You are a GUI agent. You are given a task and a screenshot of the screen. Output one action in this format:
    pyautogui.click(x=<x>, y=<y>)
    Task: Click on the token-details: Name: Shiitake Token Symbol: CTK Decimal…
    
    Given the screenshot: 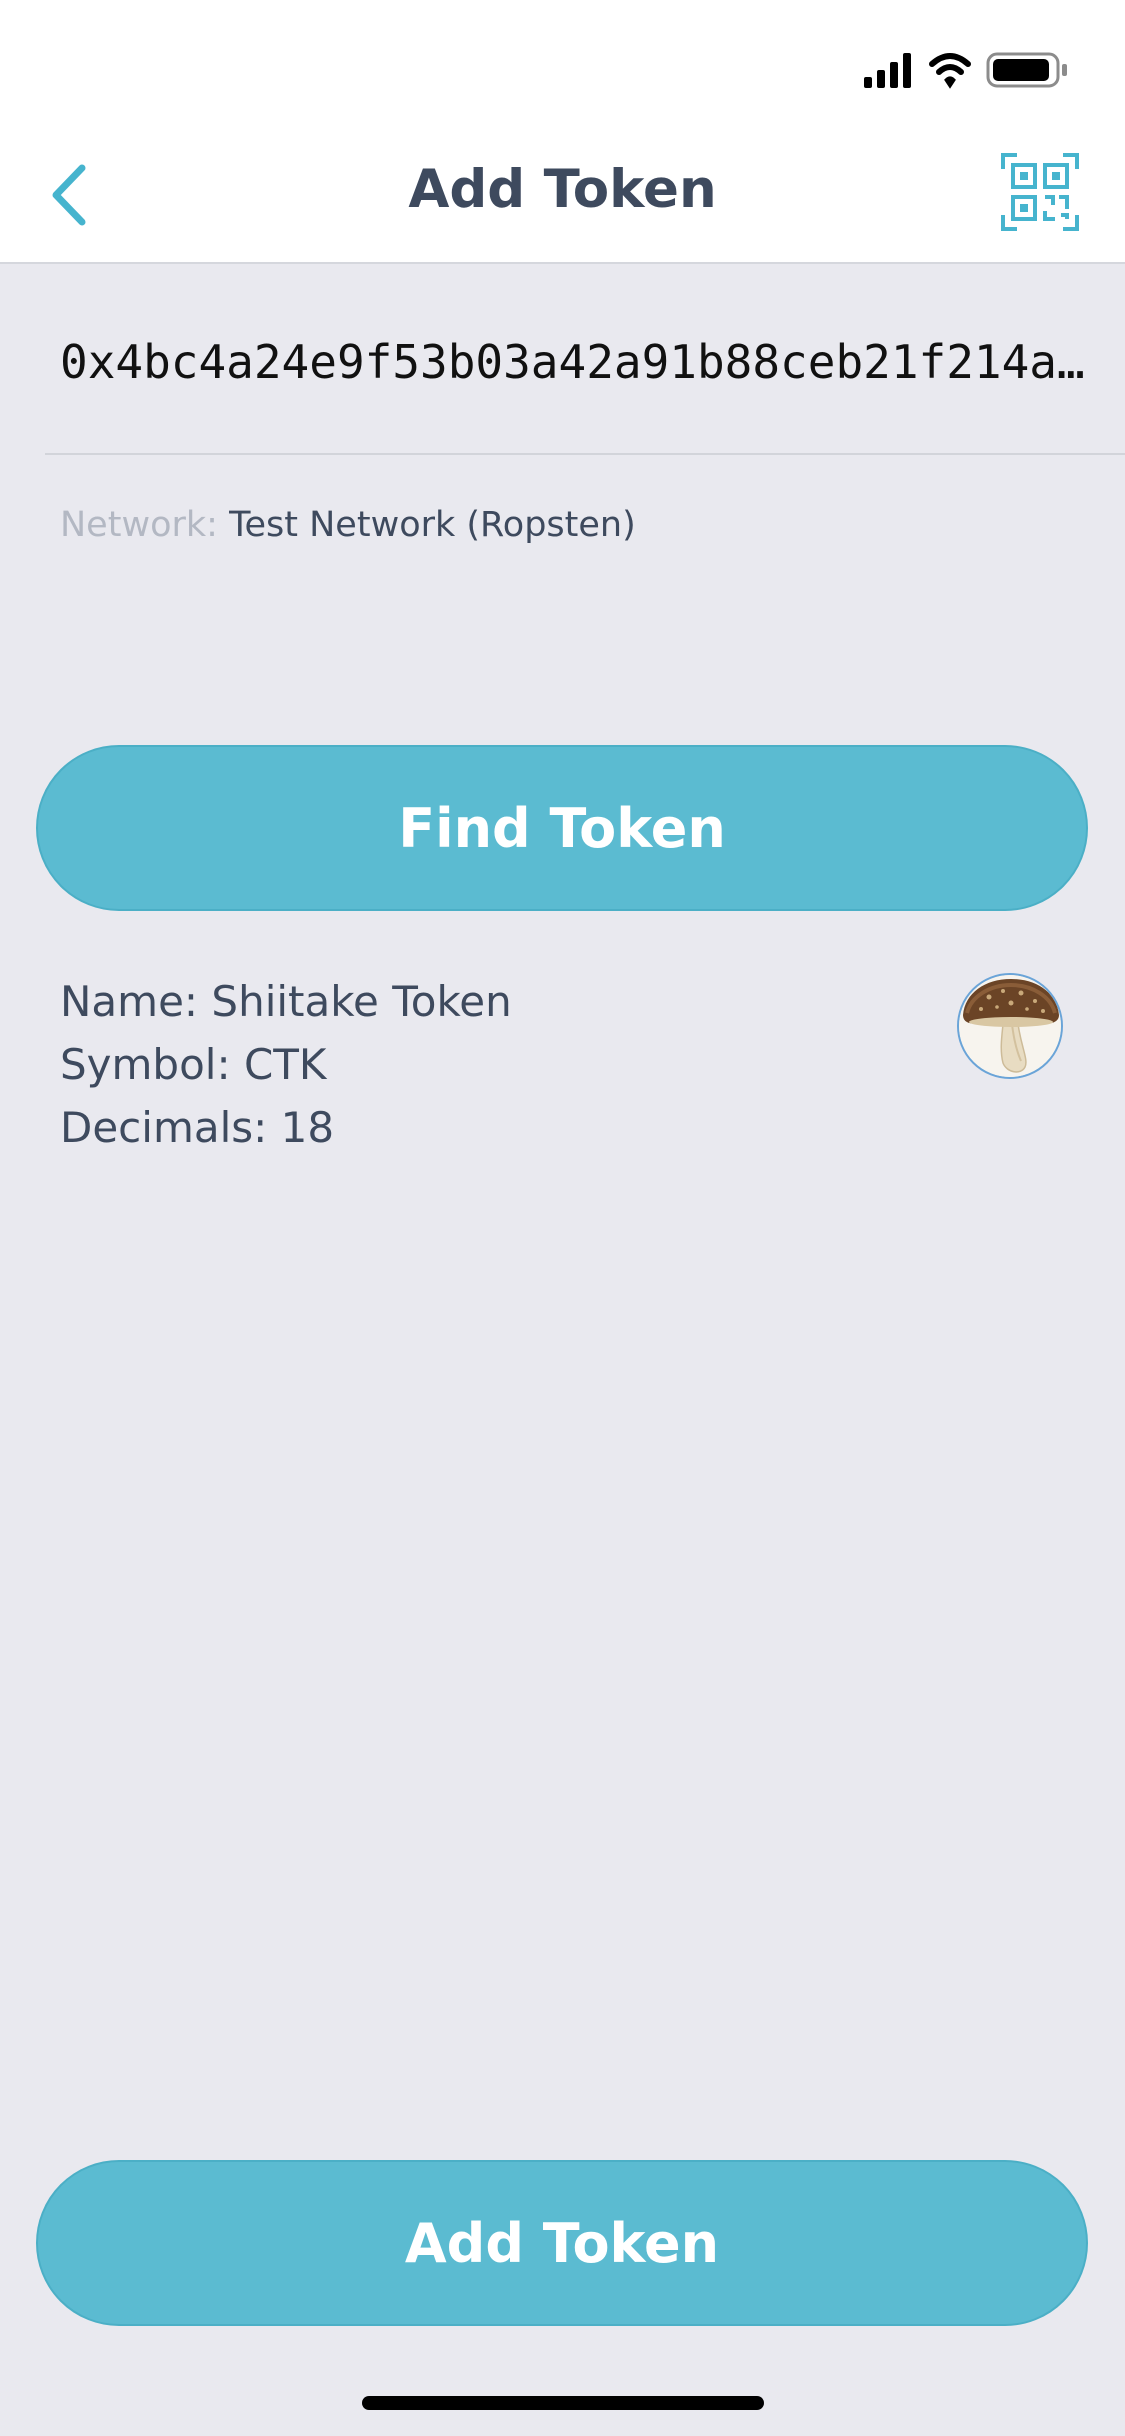 What is the action you would take?
    pyautogui.click(x=286, y=1064)
    